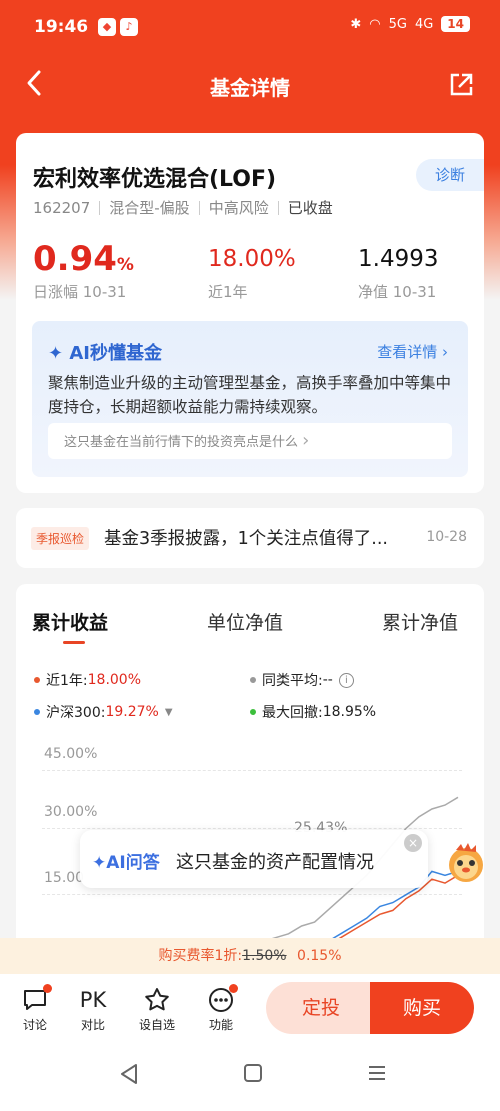 Image resolution: width=500 pixels, height=1111 pixels. I want to click on share-icon, so click(461, 84).